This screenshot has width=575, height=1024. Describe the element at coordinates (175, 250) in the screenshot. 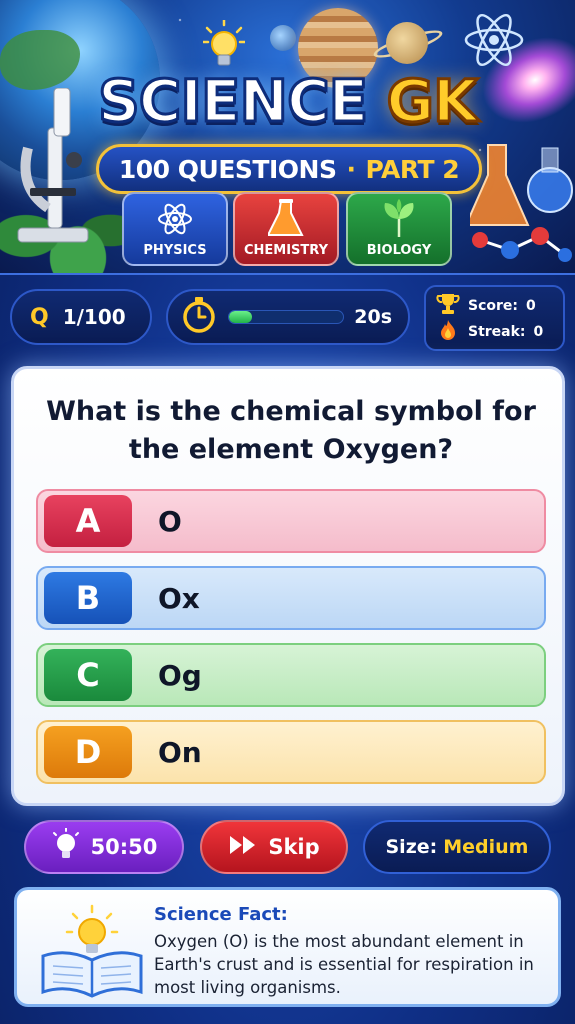

I see `category-label: PHYSICS` at that location.